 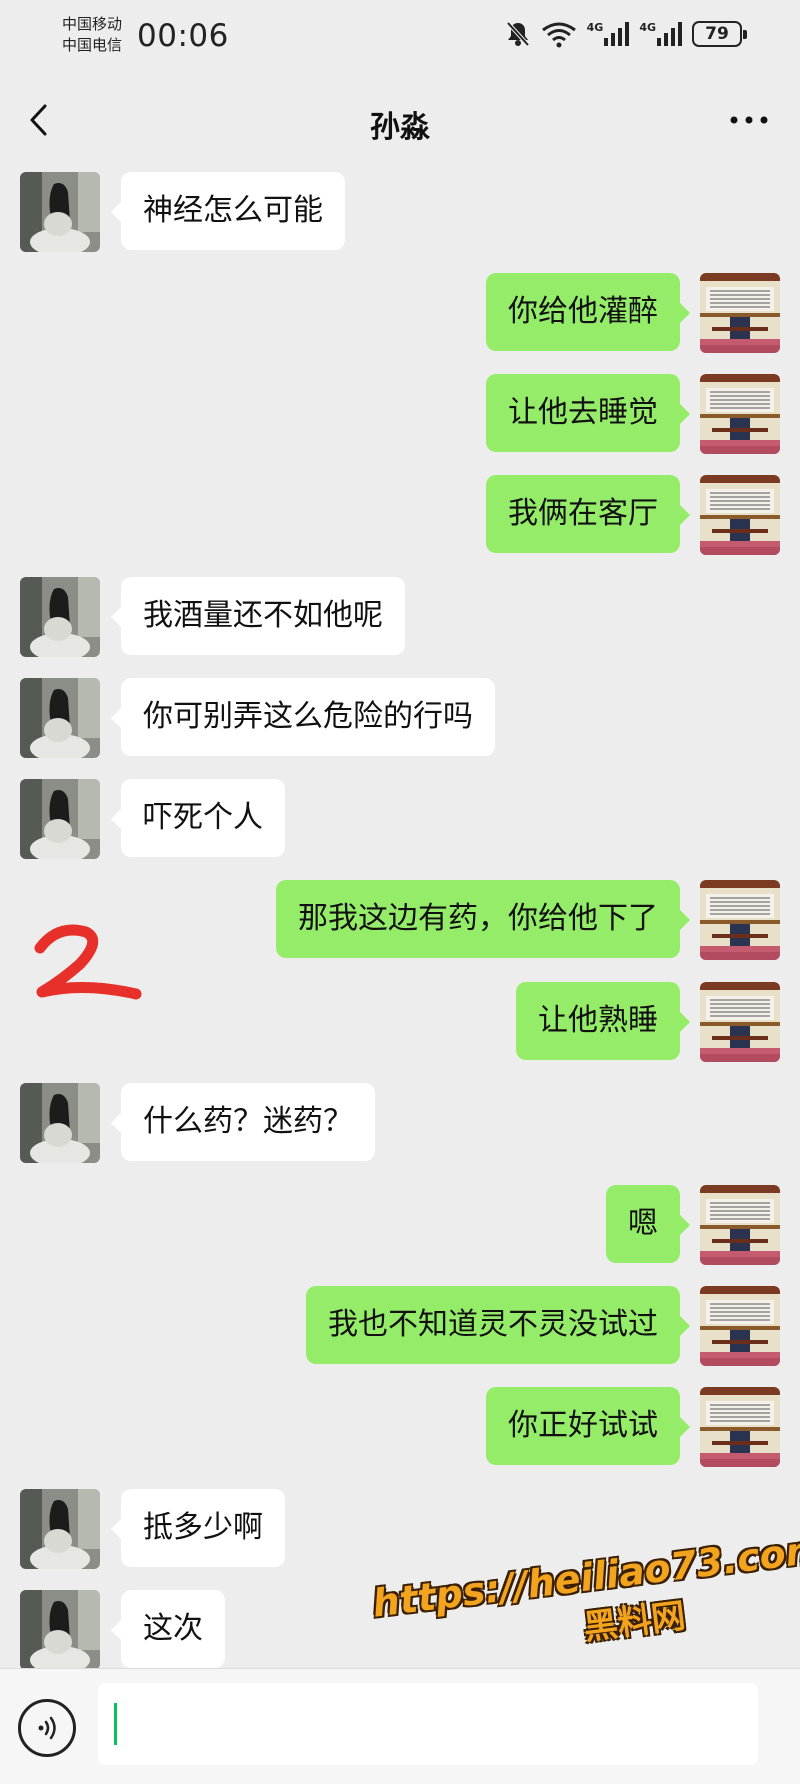 What do you see at coordinates (400, 1427) in the screenshot?
I see `message-item: 你正好试试` at bounding box center [400, 1427].